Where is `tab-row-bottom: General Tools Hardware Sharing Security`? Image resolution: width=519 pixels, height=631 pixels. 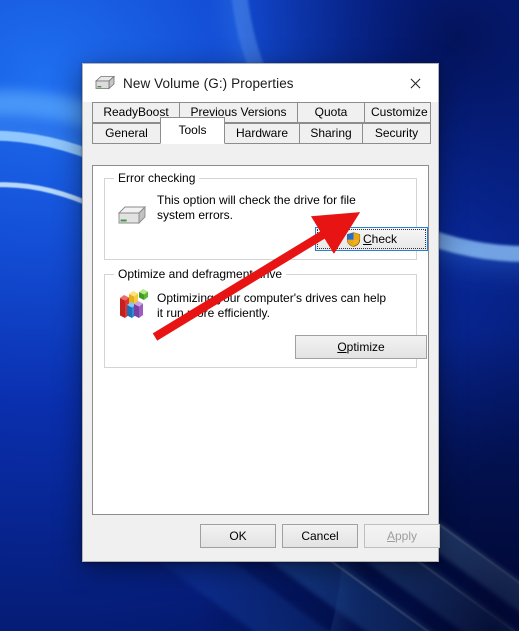
tab-row-bottom: General Tools Hardware Sharing Security is located at coordinates (261, 130).